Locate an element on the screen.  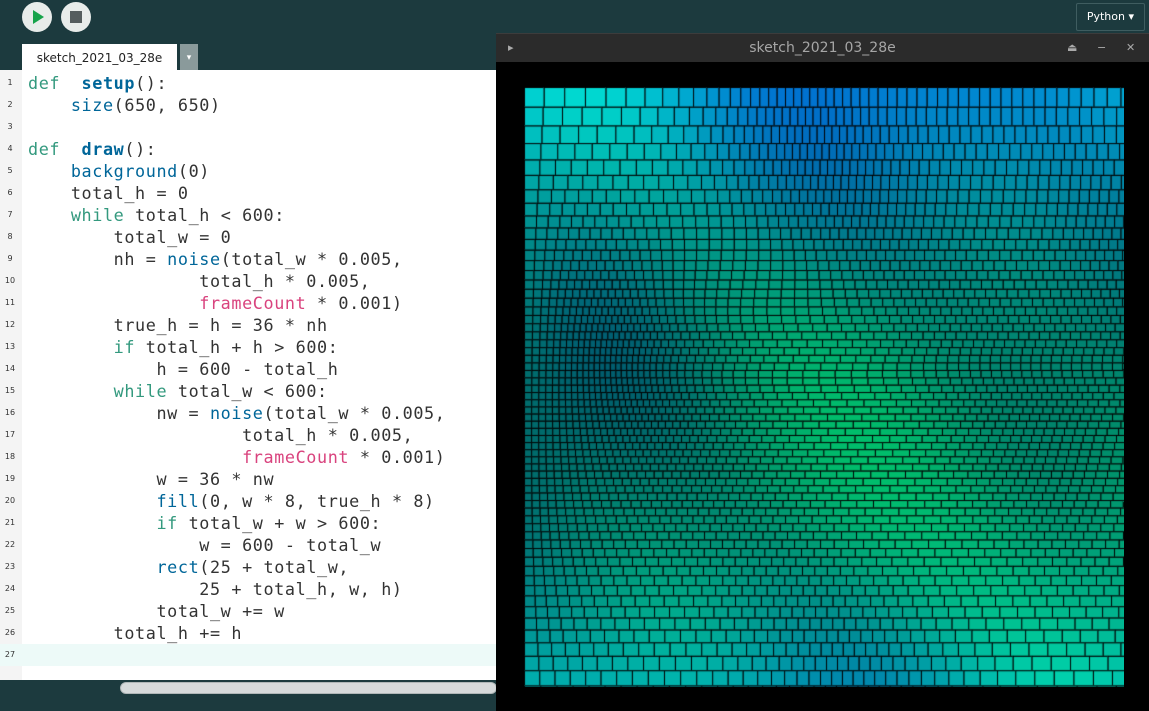
line-number: 15 is located at coordinates (10, 390).